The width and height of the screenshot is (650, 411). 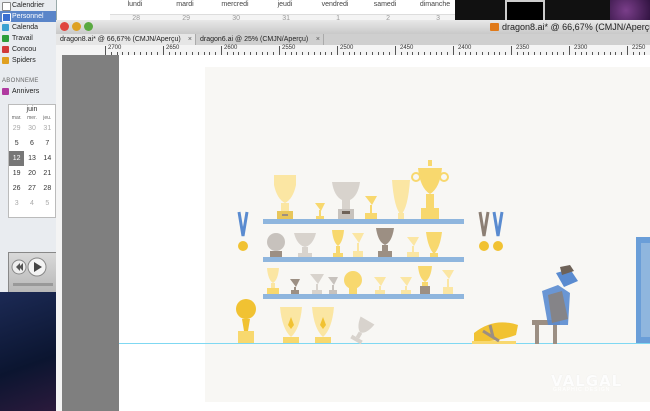 I want to click on day-cell: 31, so click(x=47, y=128).